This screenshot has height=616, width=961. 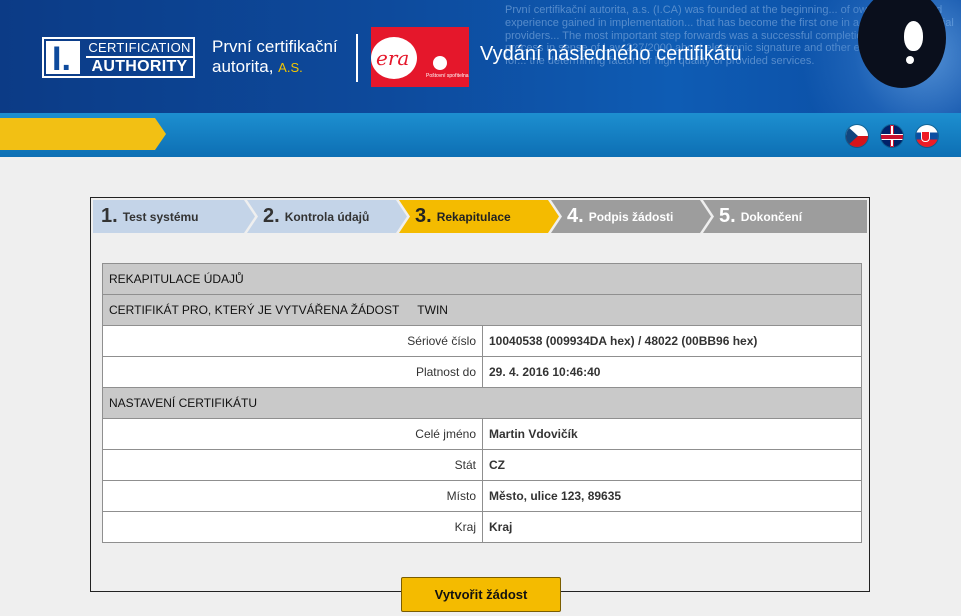 What do you see at coordinates (139, 48) in the screenshot?
I see `ica-logo-line1: CERTIFICATION` at bounding box center [139, 48].